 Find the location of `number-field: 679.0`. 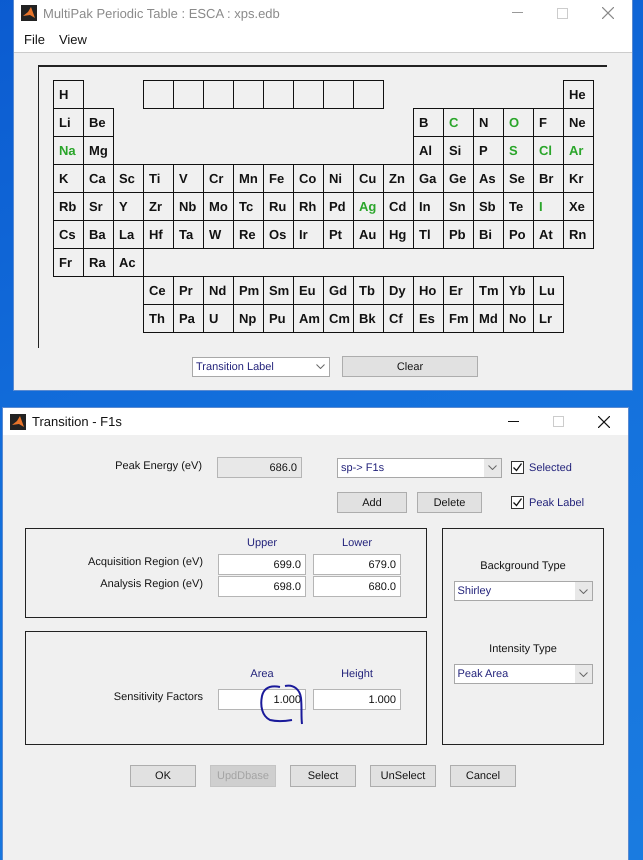

number-field: 679.0 is located at coordinates (357, 564).